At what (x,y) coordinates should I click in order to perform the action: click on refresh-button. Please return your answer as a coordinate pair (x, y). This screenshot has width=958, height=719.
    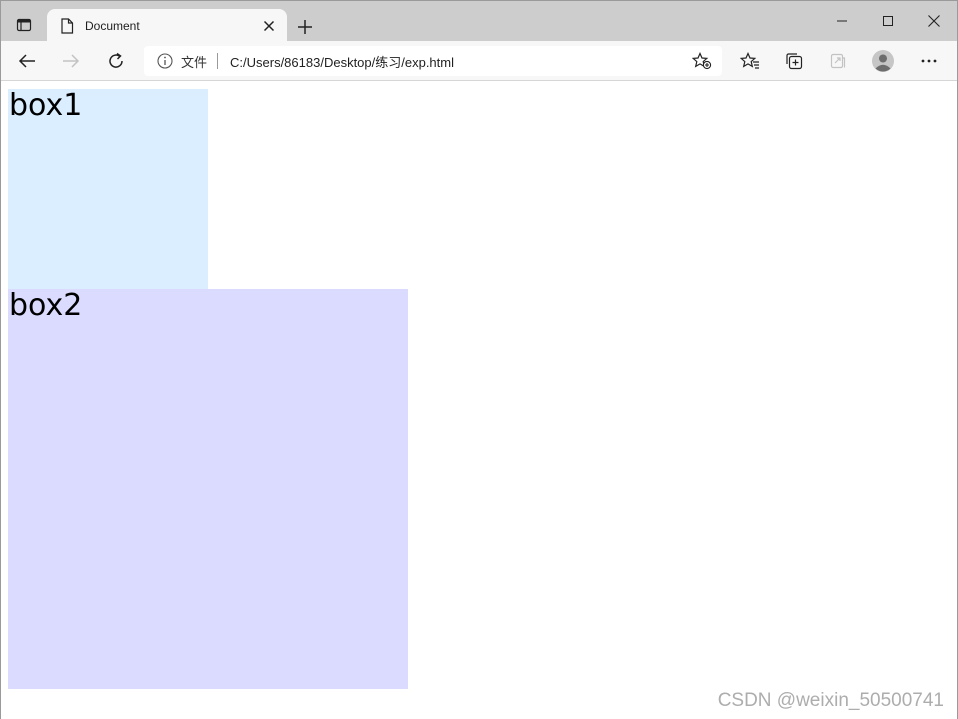
    Looking at the image, I should click on (116, 61).